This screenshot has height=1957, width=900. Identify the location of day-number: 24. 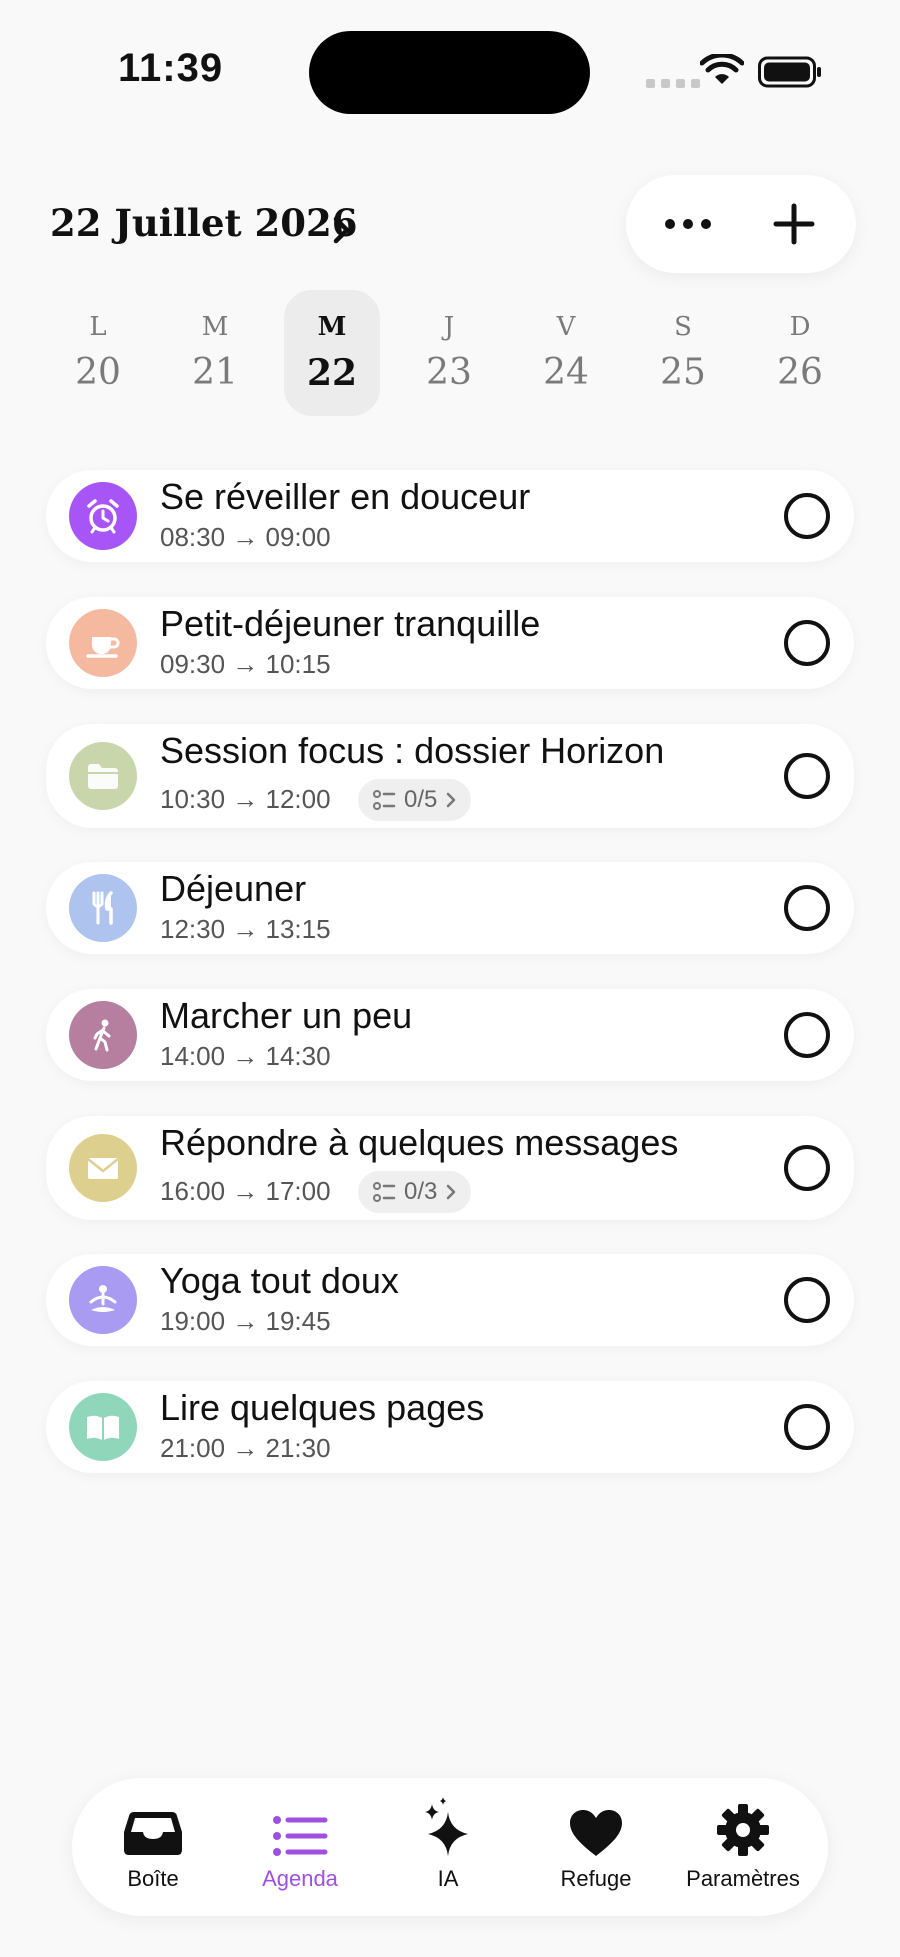
(566, 372).